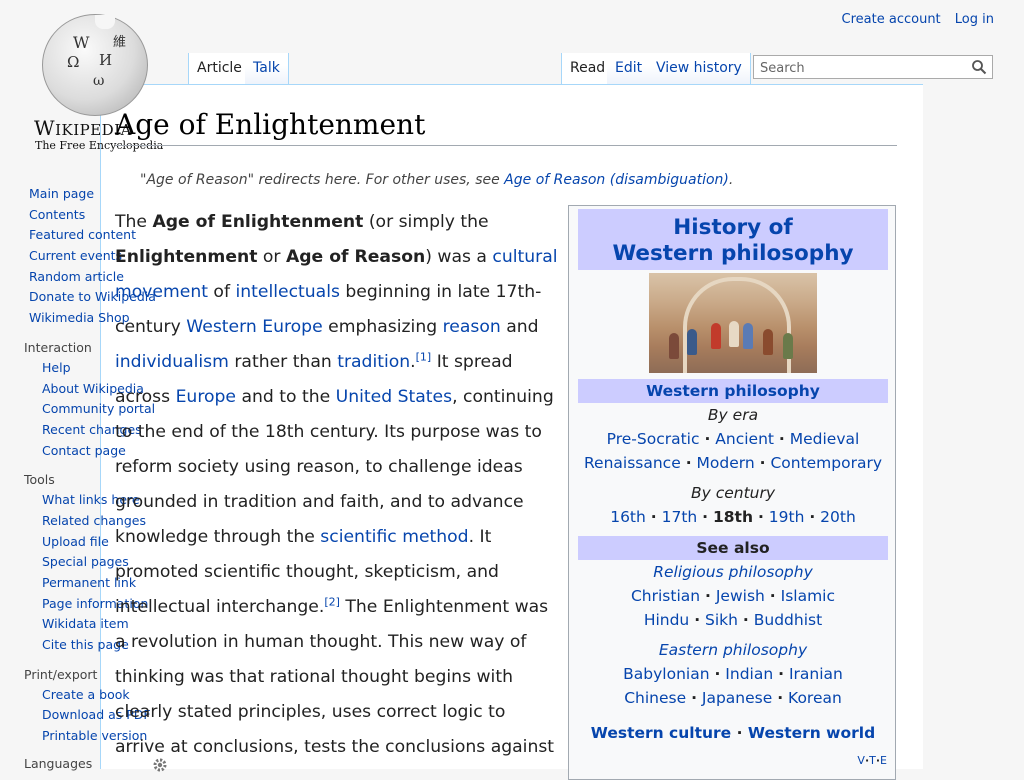 The height and width of the screenshot is (780, 1024). I want to click on infobox-title-line: History of, so click(733, 227).